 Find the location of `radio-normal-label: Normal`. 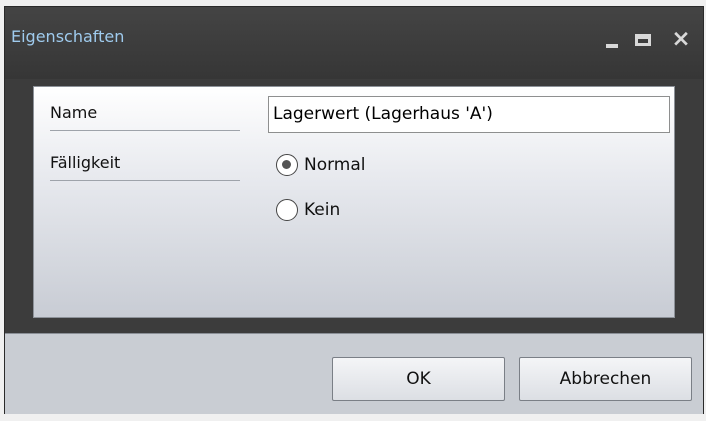

radio-normal-label: Normal is located at coordinates (335, 165).